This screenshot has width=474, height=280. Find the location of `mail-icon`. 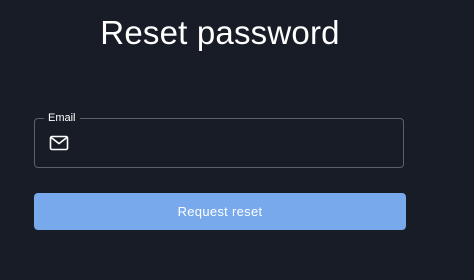

mail-icon is located at coordinates (59, 143).